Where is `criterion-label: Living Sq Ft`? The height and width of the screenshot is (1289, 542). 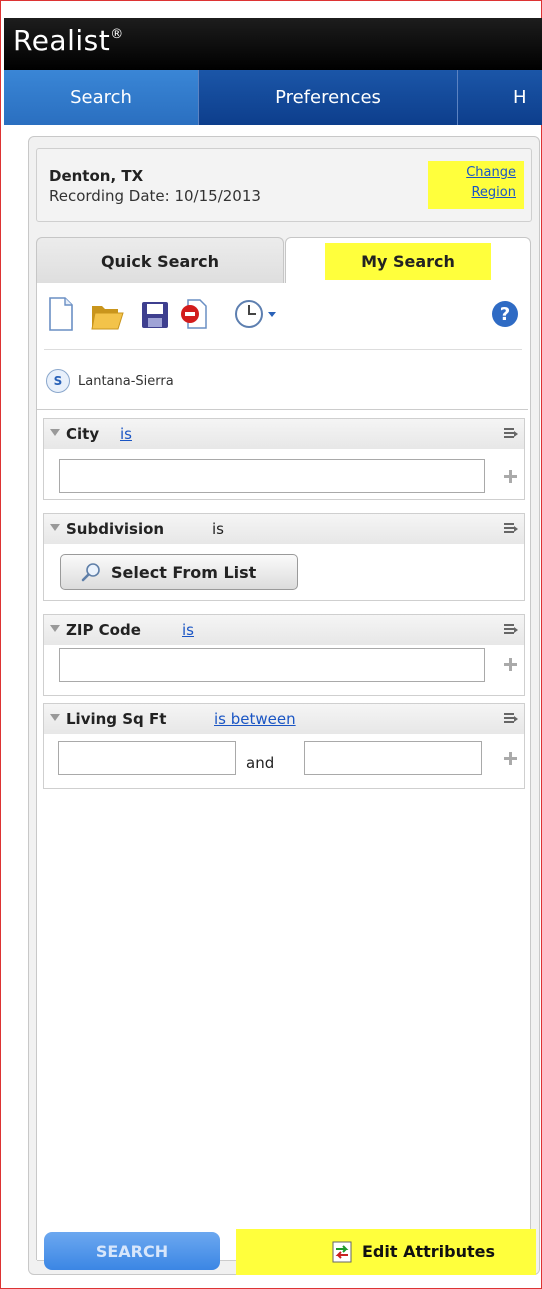 criterion-label: Living Sq Ft is located at coordinates (116, 719).